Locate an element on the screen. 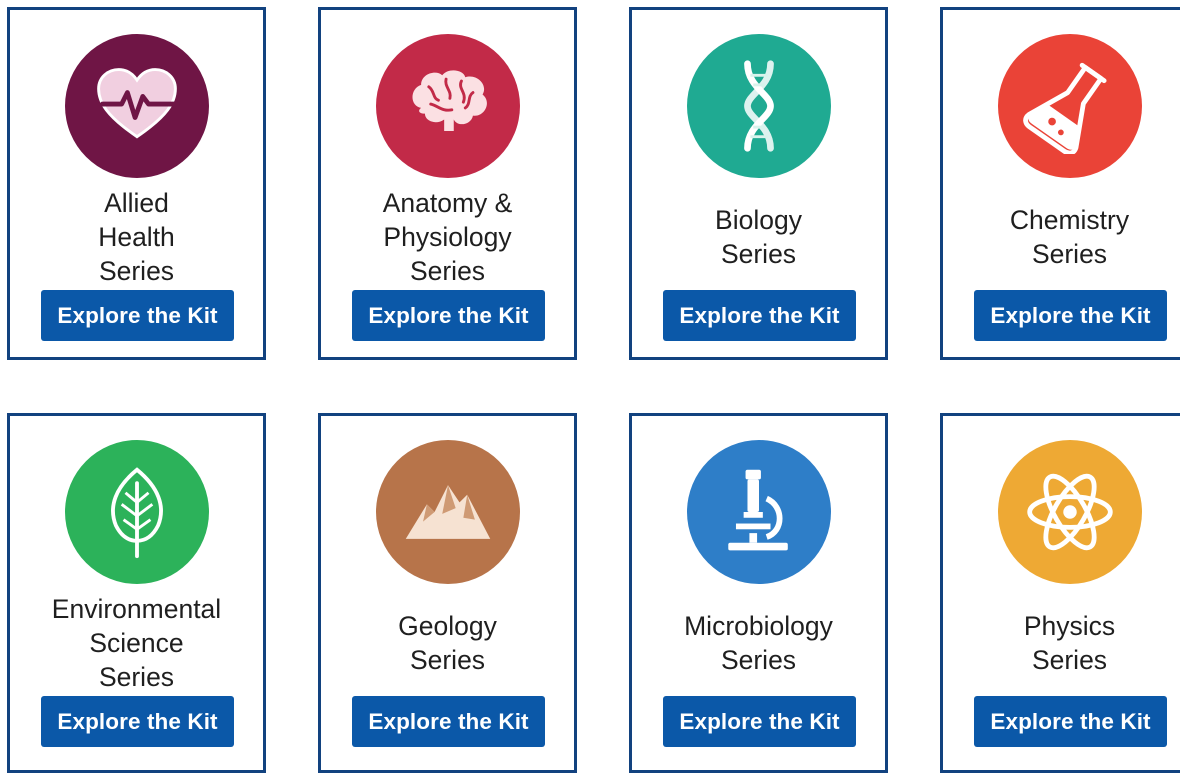  brain-icon is located at coordinates (448, 106).